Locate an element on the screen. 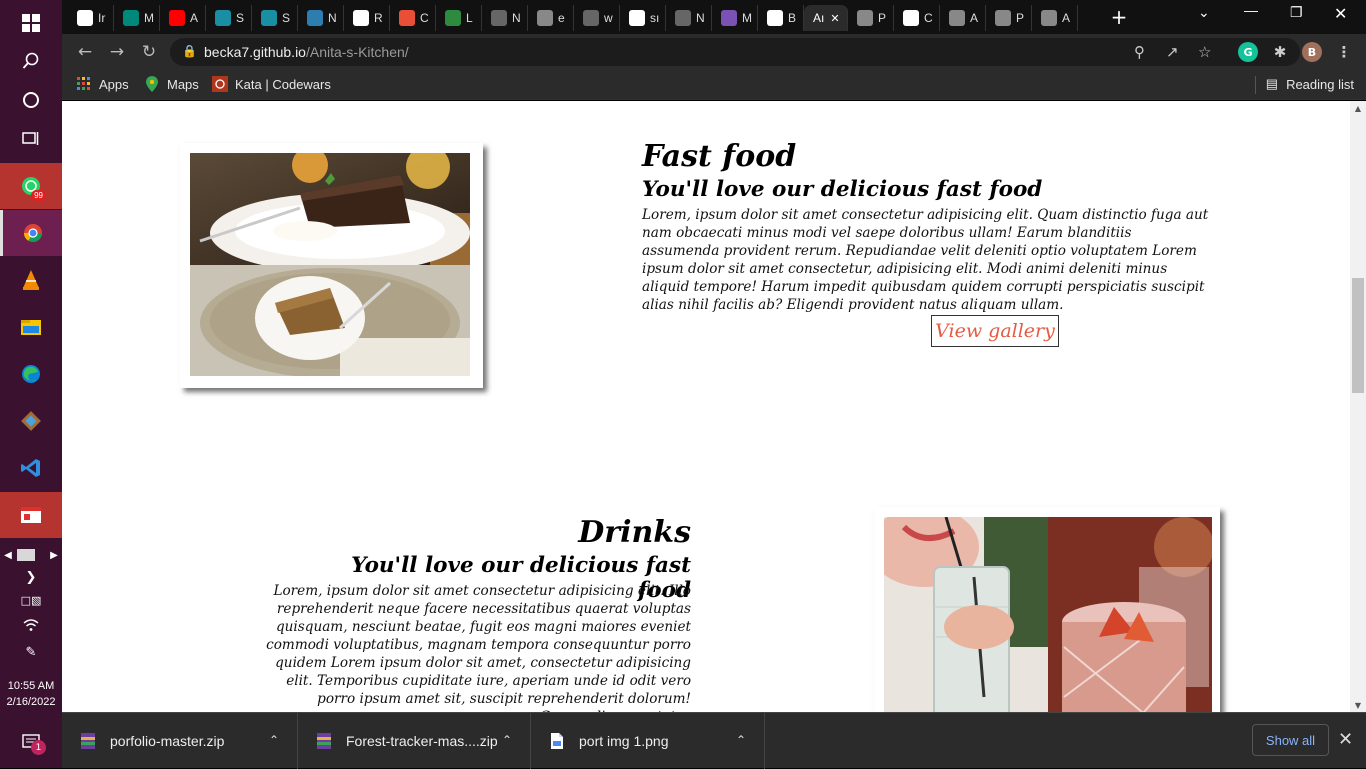  clock-date: 2/16/2022 is located at coordinates (31, 702).